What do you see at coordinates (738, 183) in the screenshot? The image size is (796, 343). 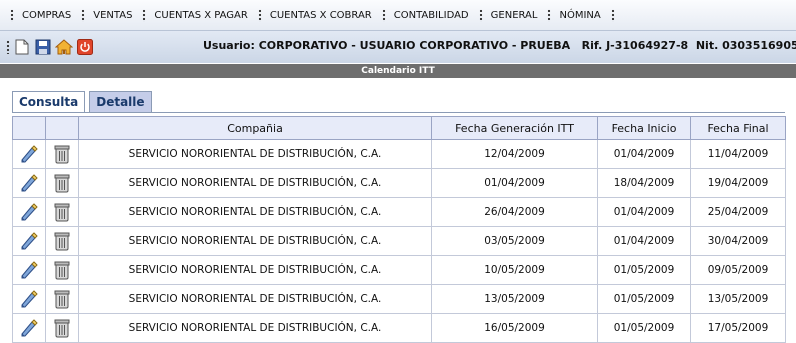 I see `cell-fecha-final: 19/04/2009` at bounding box center [738, 183].